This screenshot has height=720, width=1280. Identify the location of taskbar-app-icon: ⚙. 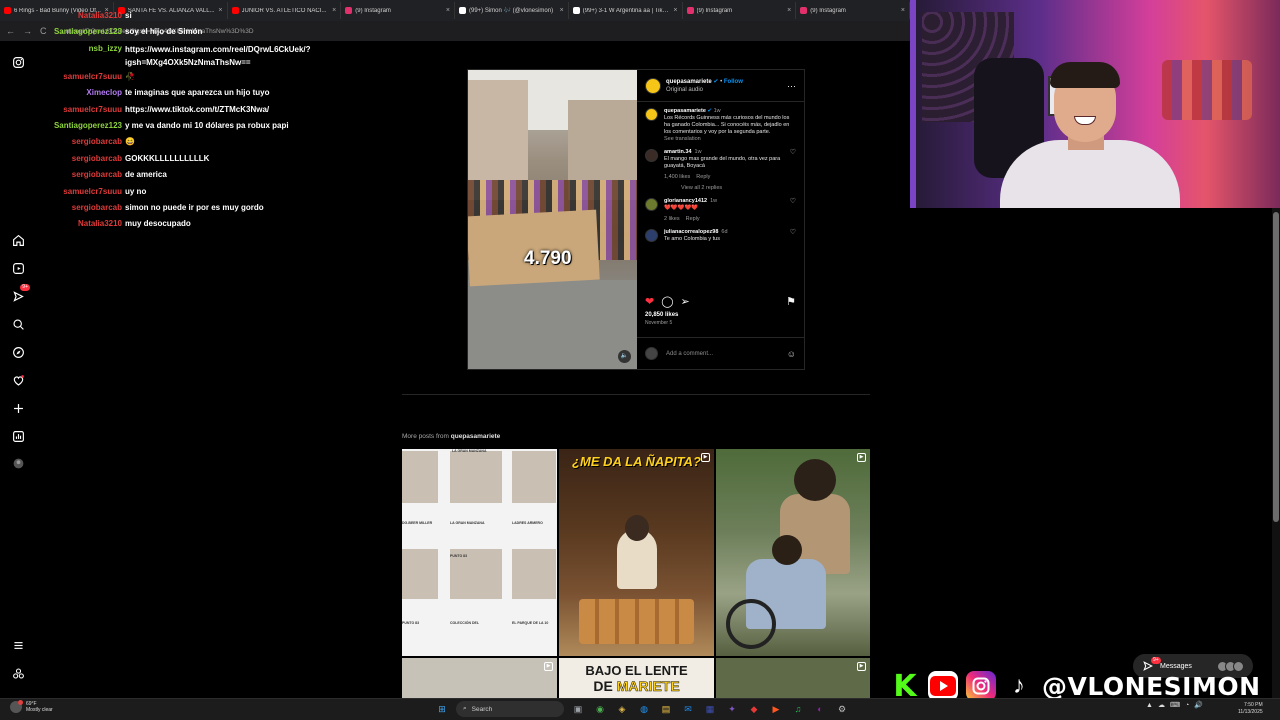
(842, 709).